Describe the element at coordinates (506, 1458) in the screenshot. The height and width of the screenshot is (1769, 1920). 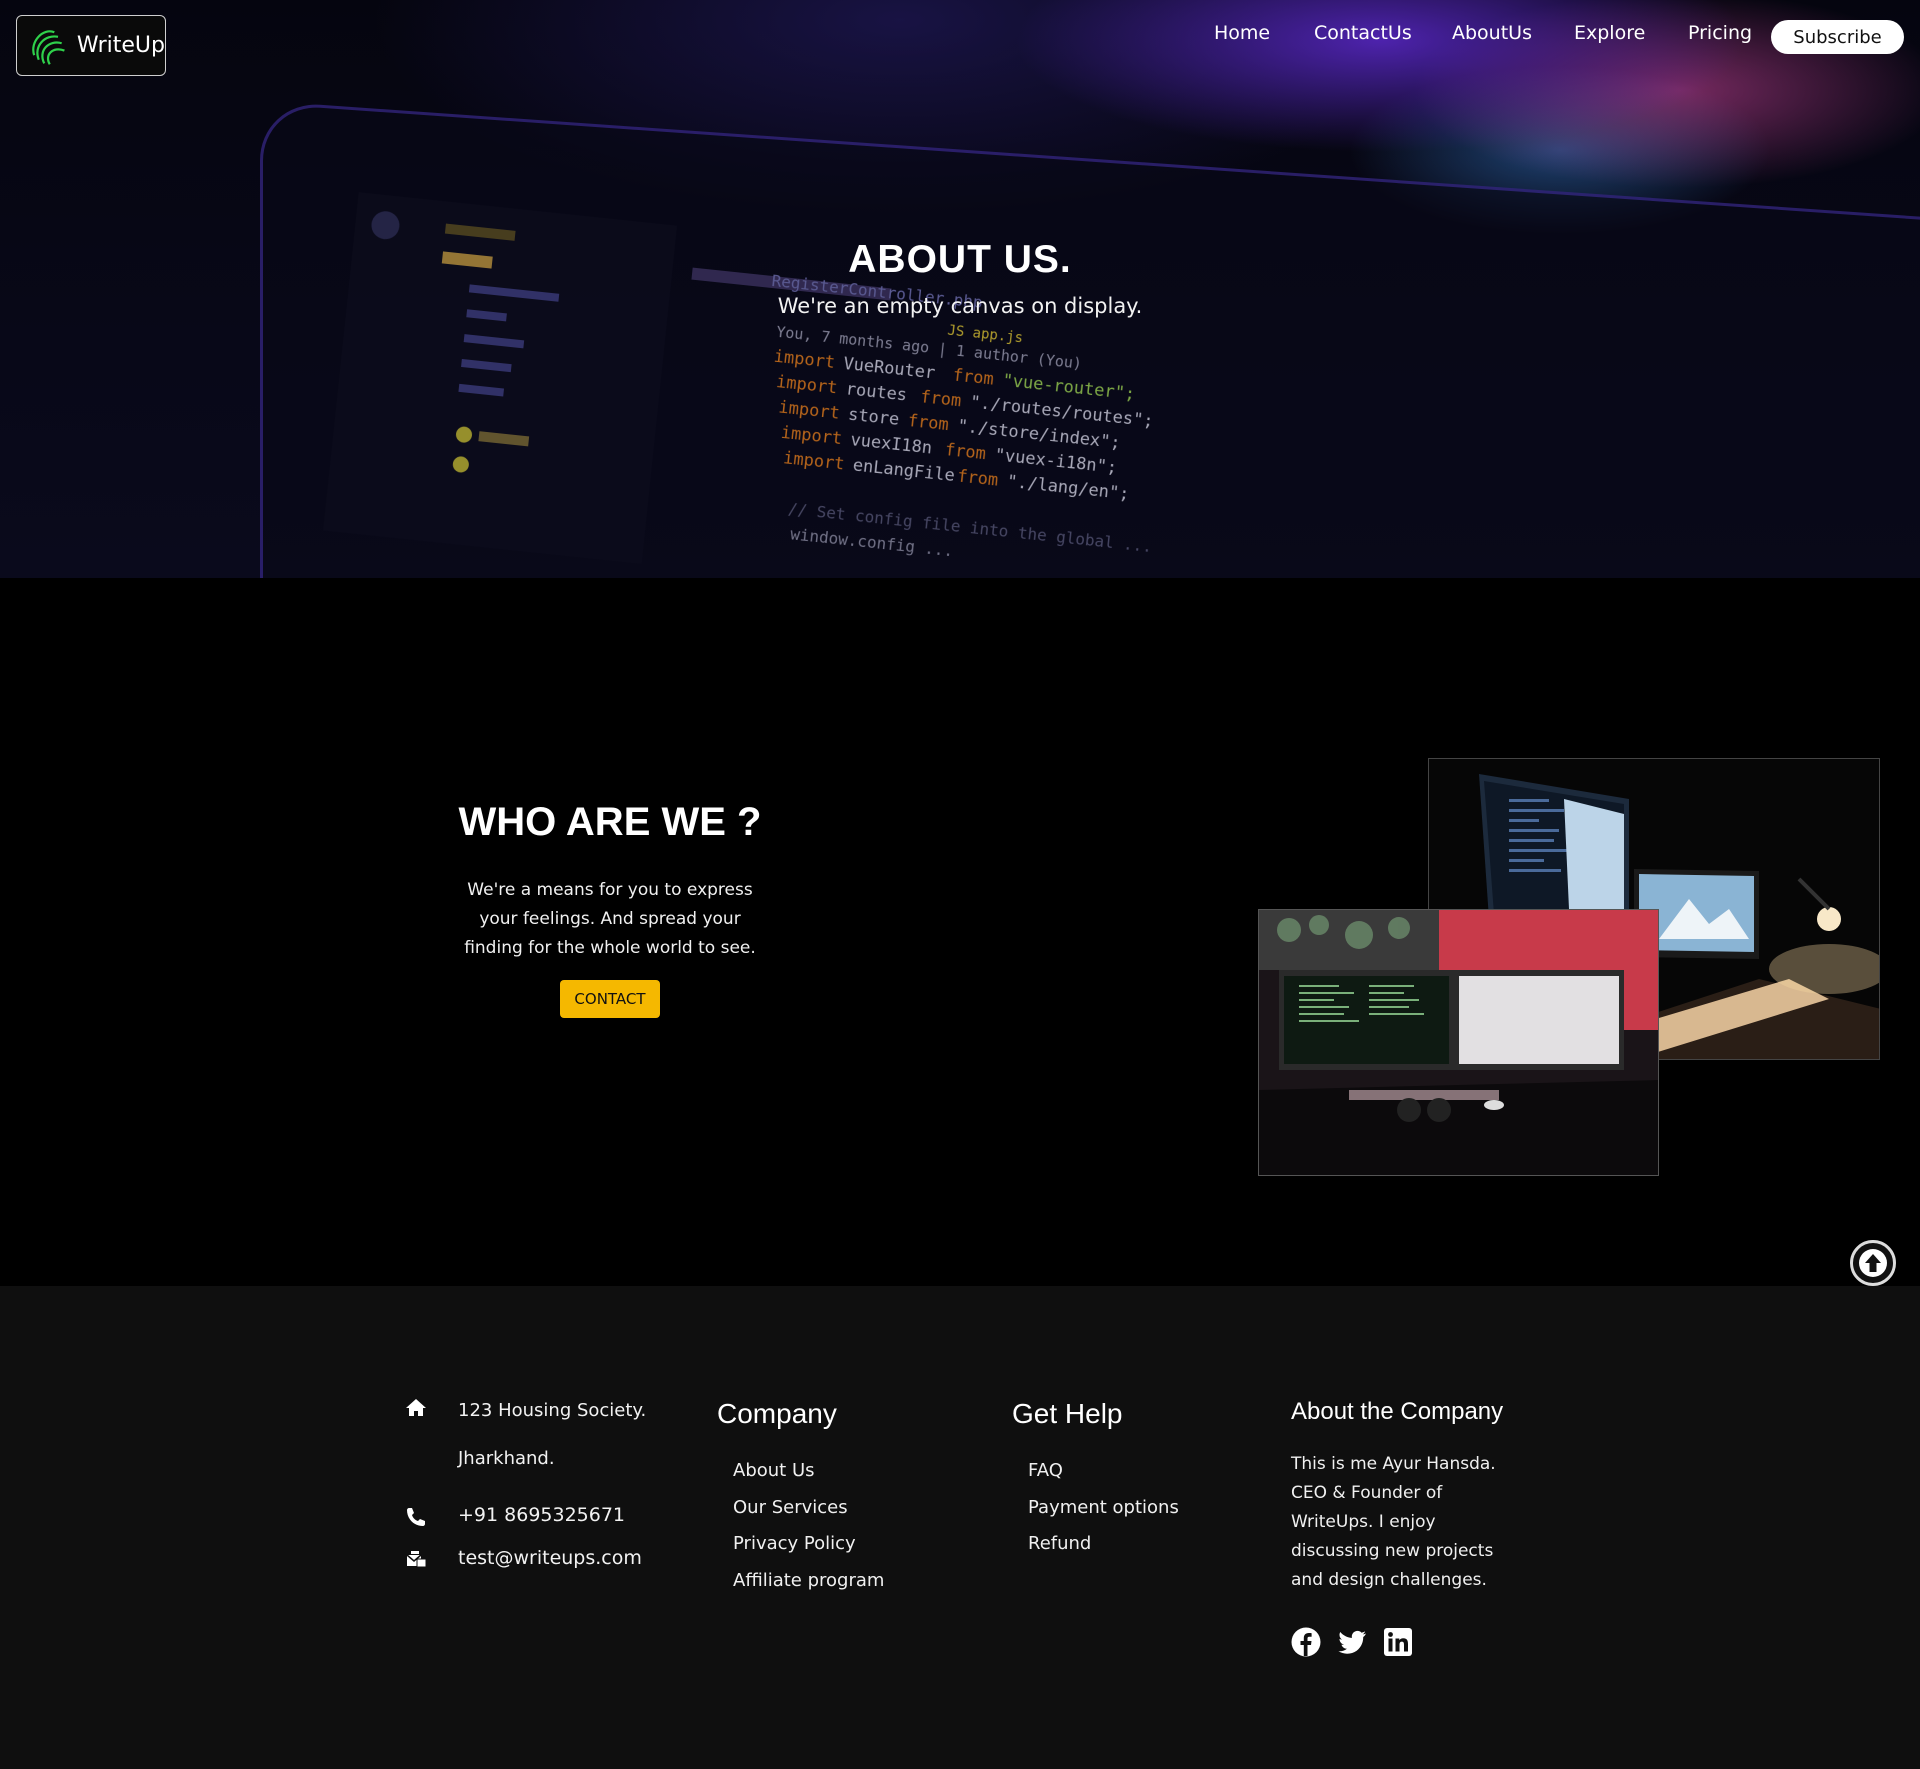
I see `address-line-2: Jharkhand.` at that location.